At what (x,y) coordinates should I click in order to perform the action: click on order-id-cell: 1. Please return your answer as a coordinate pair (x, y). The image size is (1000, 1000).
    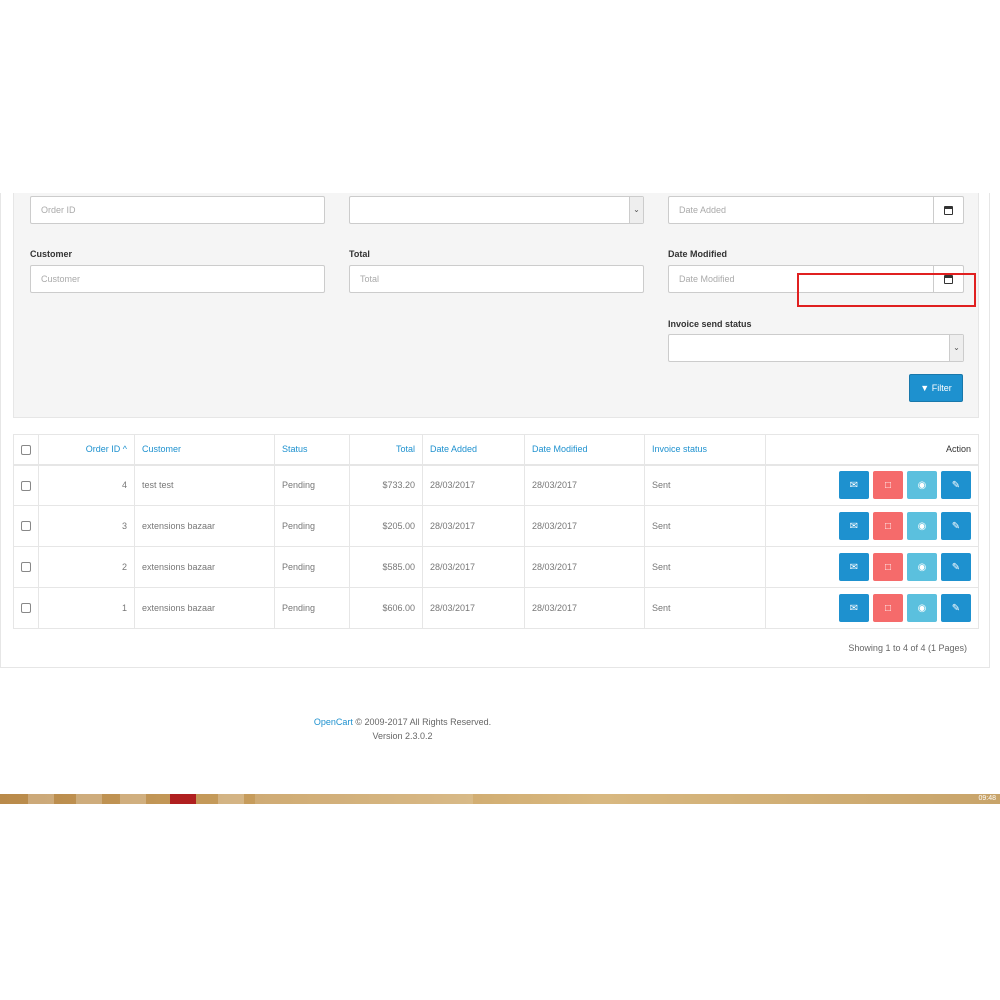
    Looking at the image, I should click on (86, 608).